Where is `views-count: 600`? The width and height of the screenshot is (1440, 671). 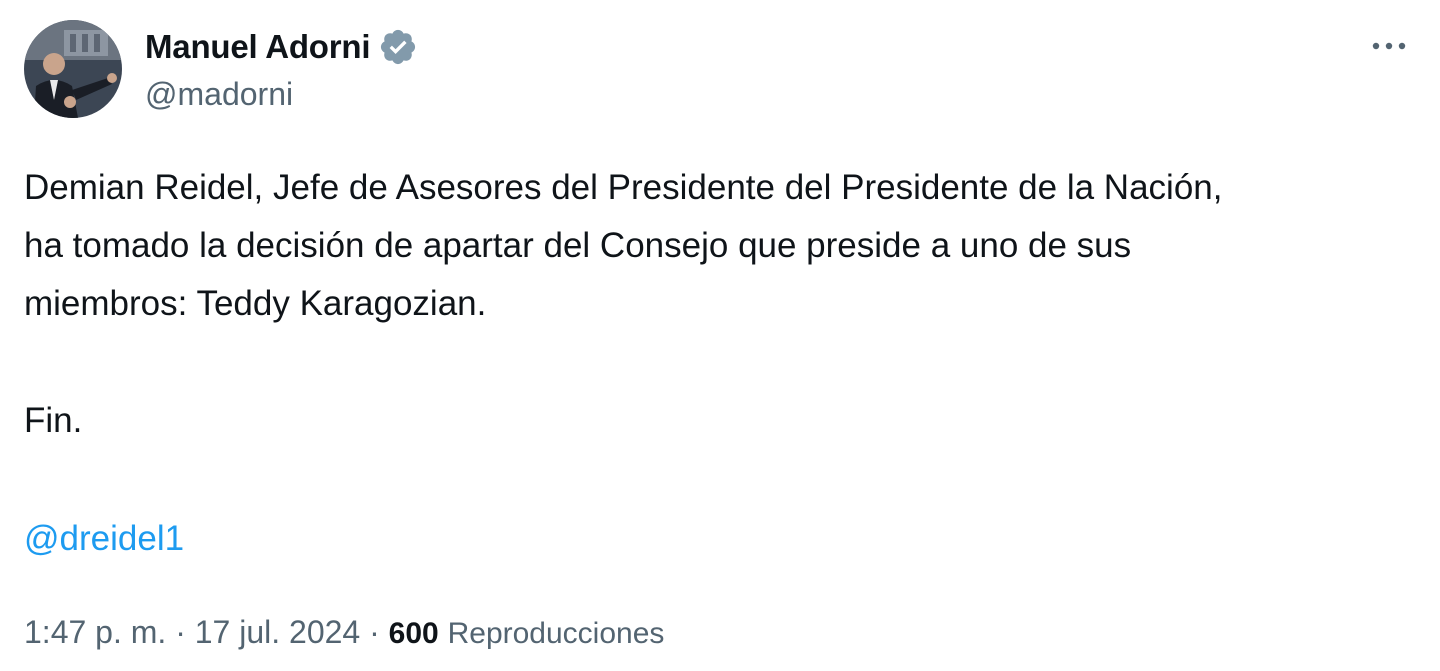 views-count: 600 is located at coordinates (414, 633).